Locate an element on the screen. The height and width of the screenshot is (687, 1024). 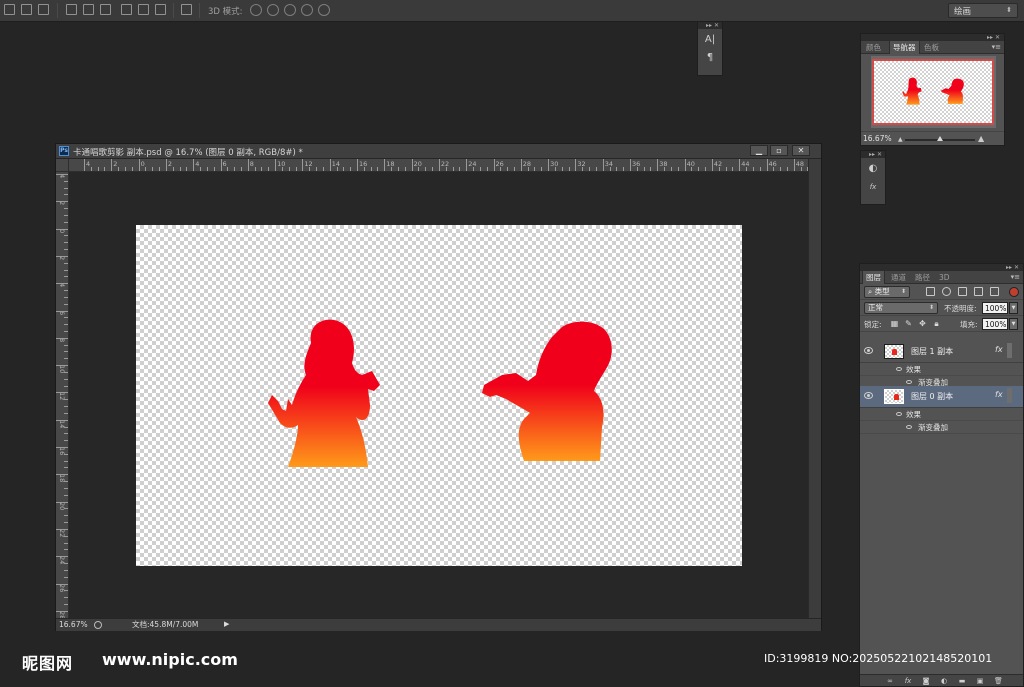
tab-channels: 通道 is located at coordinates (898, 277).